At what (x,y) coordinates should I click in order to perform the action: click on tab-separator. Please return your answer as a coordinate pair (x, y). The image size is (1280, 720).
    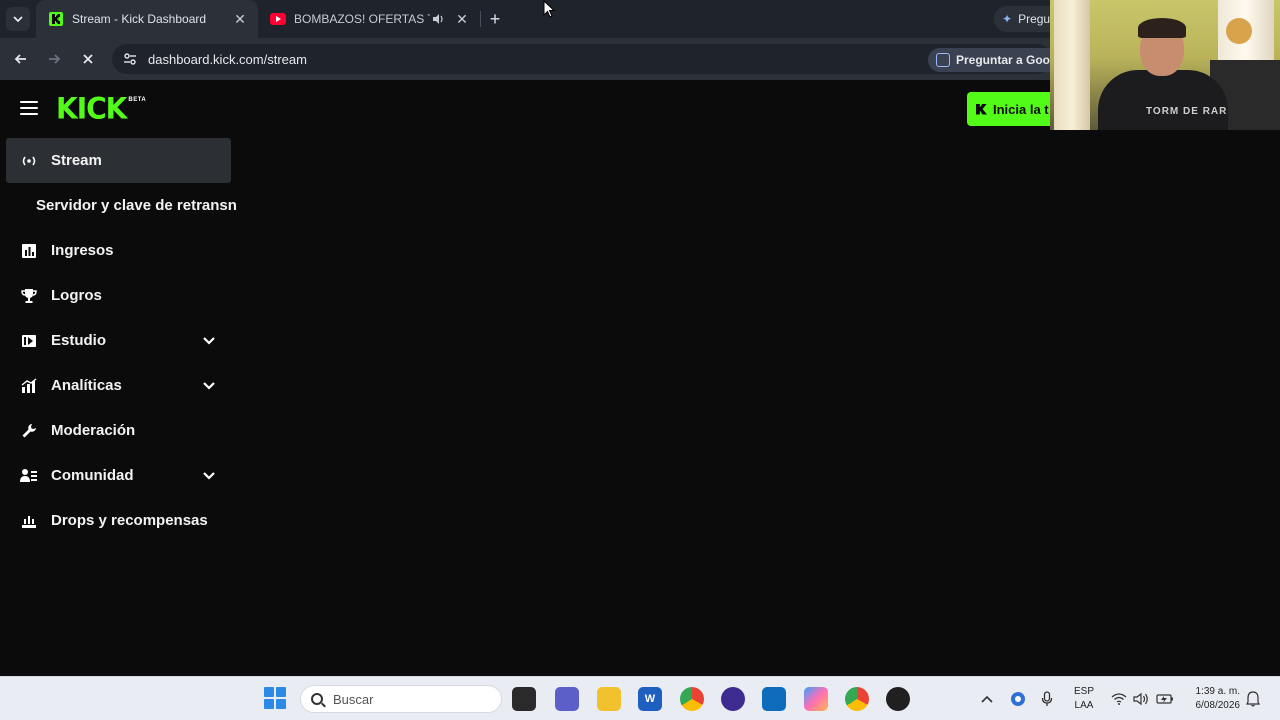
    Looking at the image, I should click on (480, 19).